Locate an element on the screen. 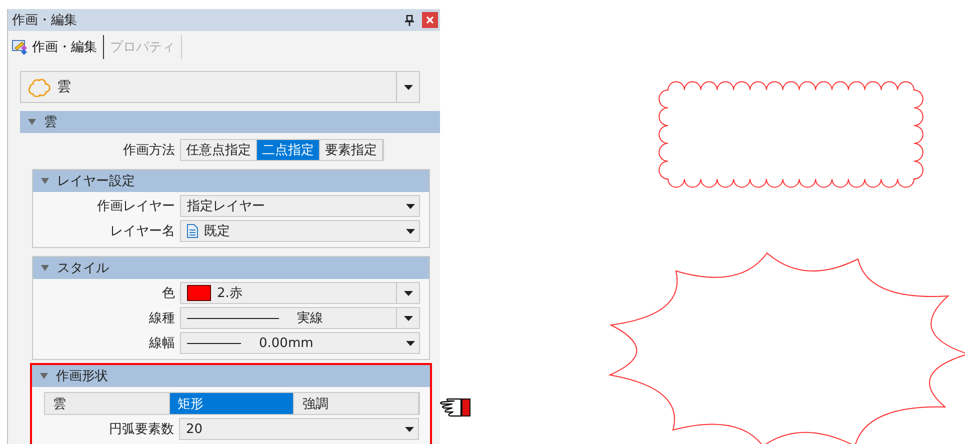 The width and height of the screenshot is (965, 444). close-button is located at coordinates (430, 20).